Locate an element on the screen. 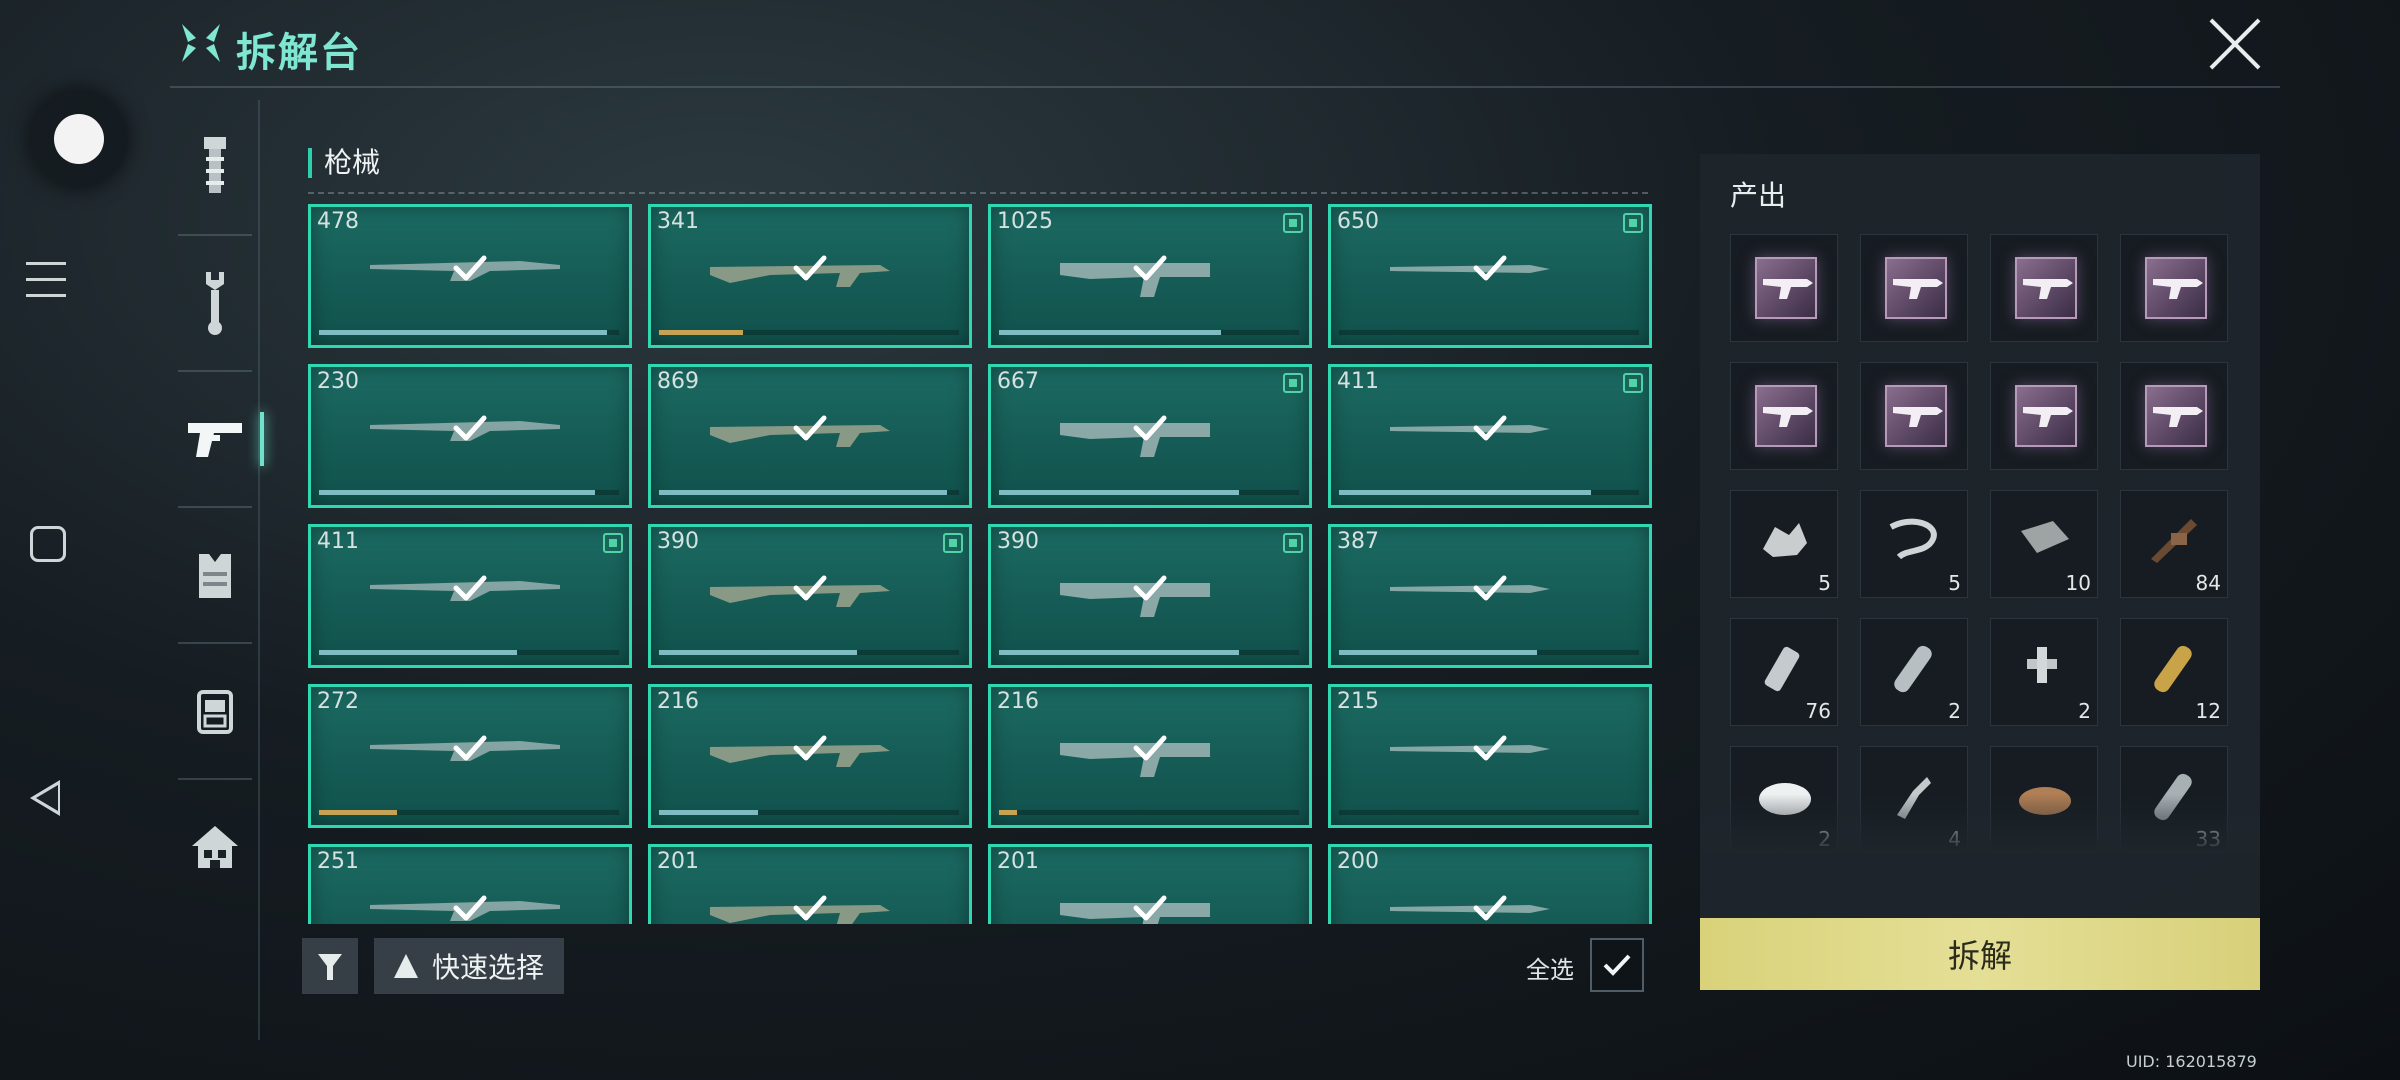 The width and height of the screenshot is (2400, 1080). quick-select-button: 快速选择 is located at coordinates (469, 966).